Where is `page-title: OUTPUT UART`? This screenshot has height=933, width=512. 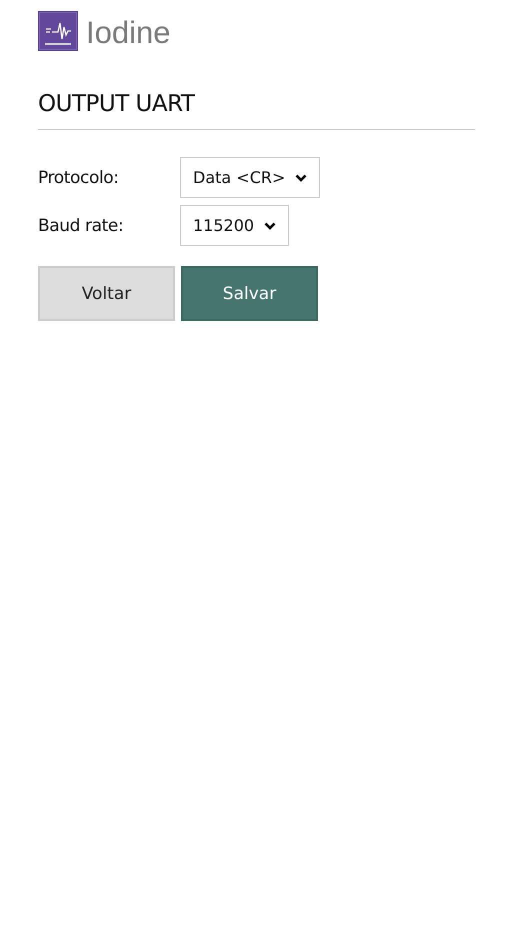 page-title: OUTPUT UART is located at coordinates (117, 104).